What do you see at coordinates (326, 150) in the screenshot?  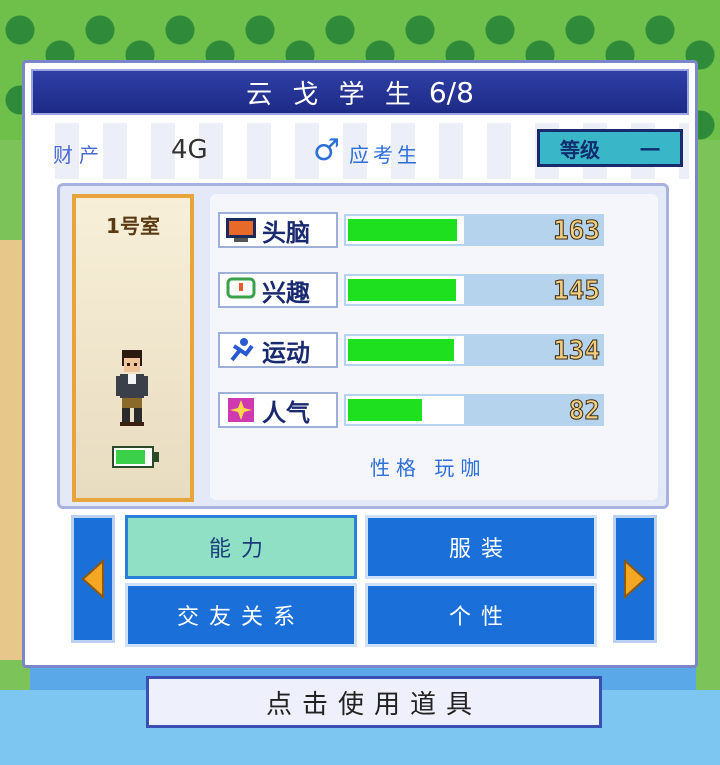 I see `male-symbol-icon: ♂` at bounding box center [326, 150].